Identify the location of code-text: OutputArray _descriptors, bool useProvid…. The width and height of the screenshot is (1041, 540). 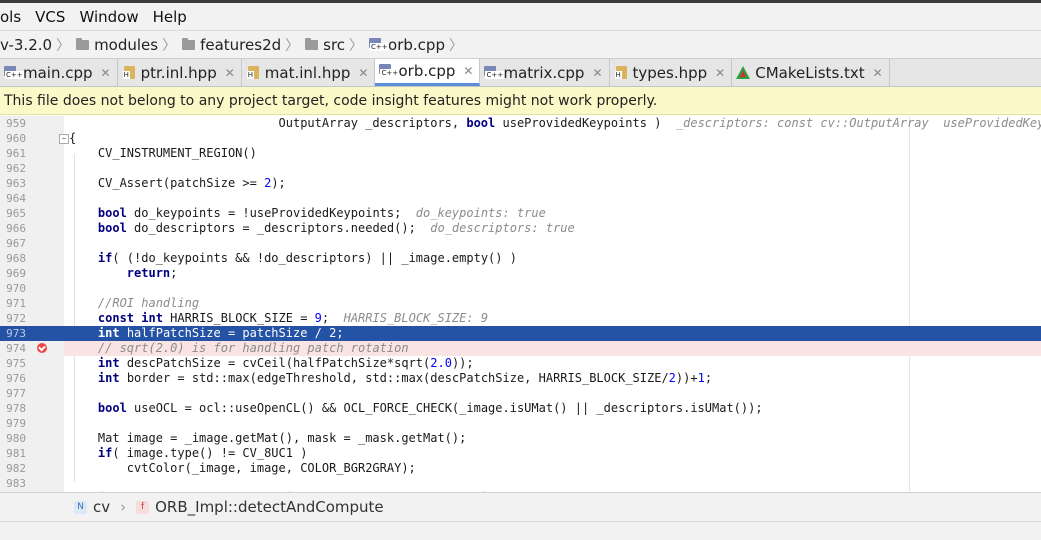
(555, 123).